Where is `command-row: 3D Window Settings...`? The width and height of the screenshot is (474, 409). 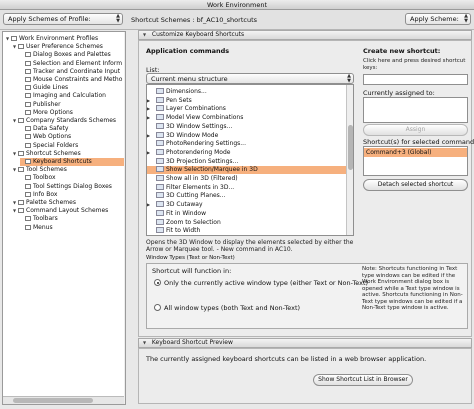
command-row: 3D Window Settings... is located at coordinates (247, 126).